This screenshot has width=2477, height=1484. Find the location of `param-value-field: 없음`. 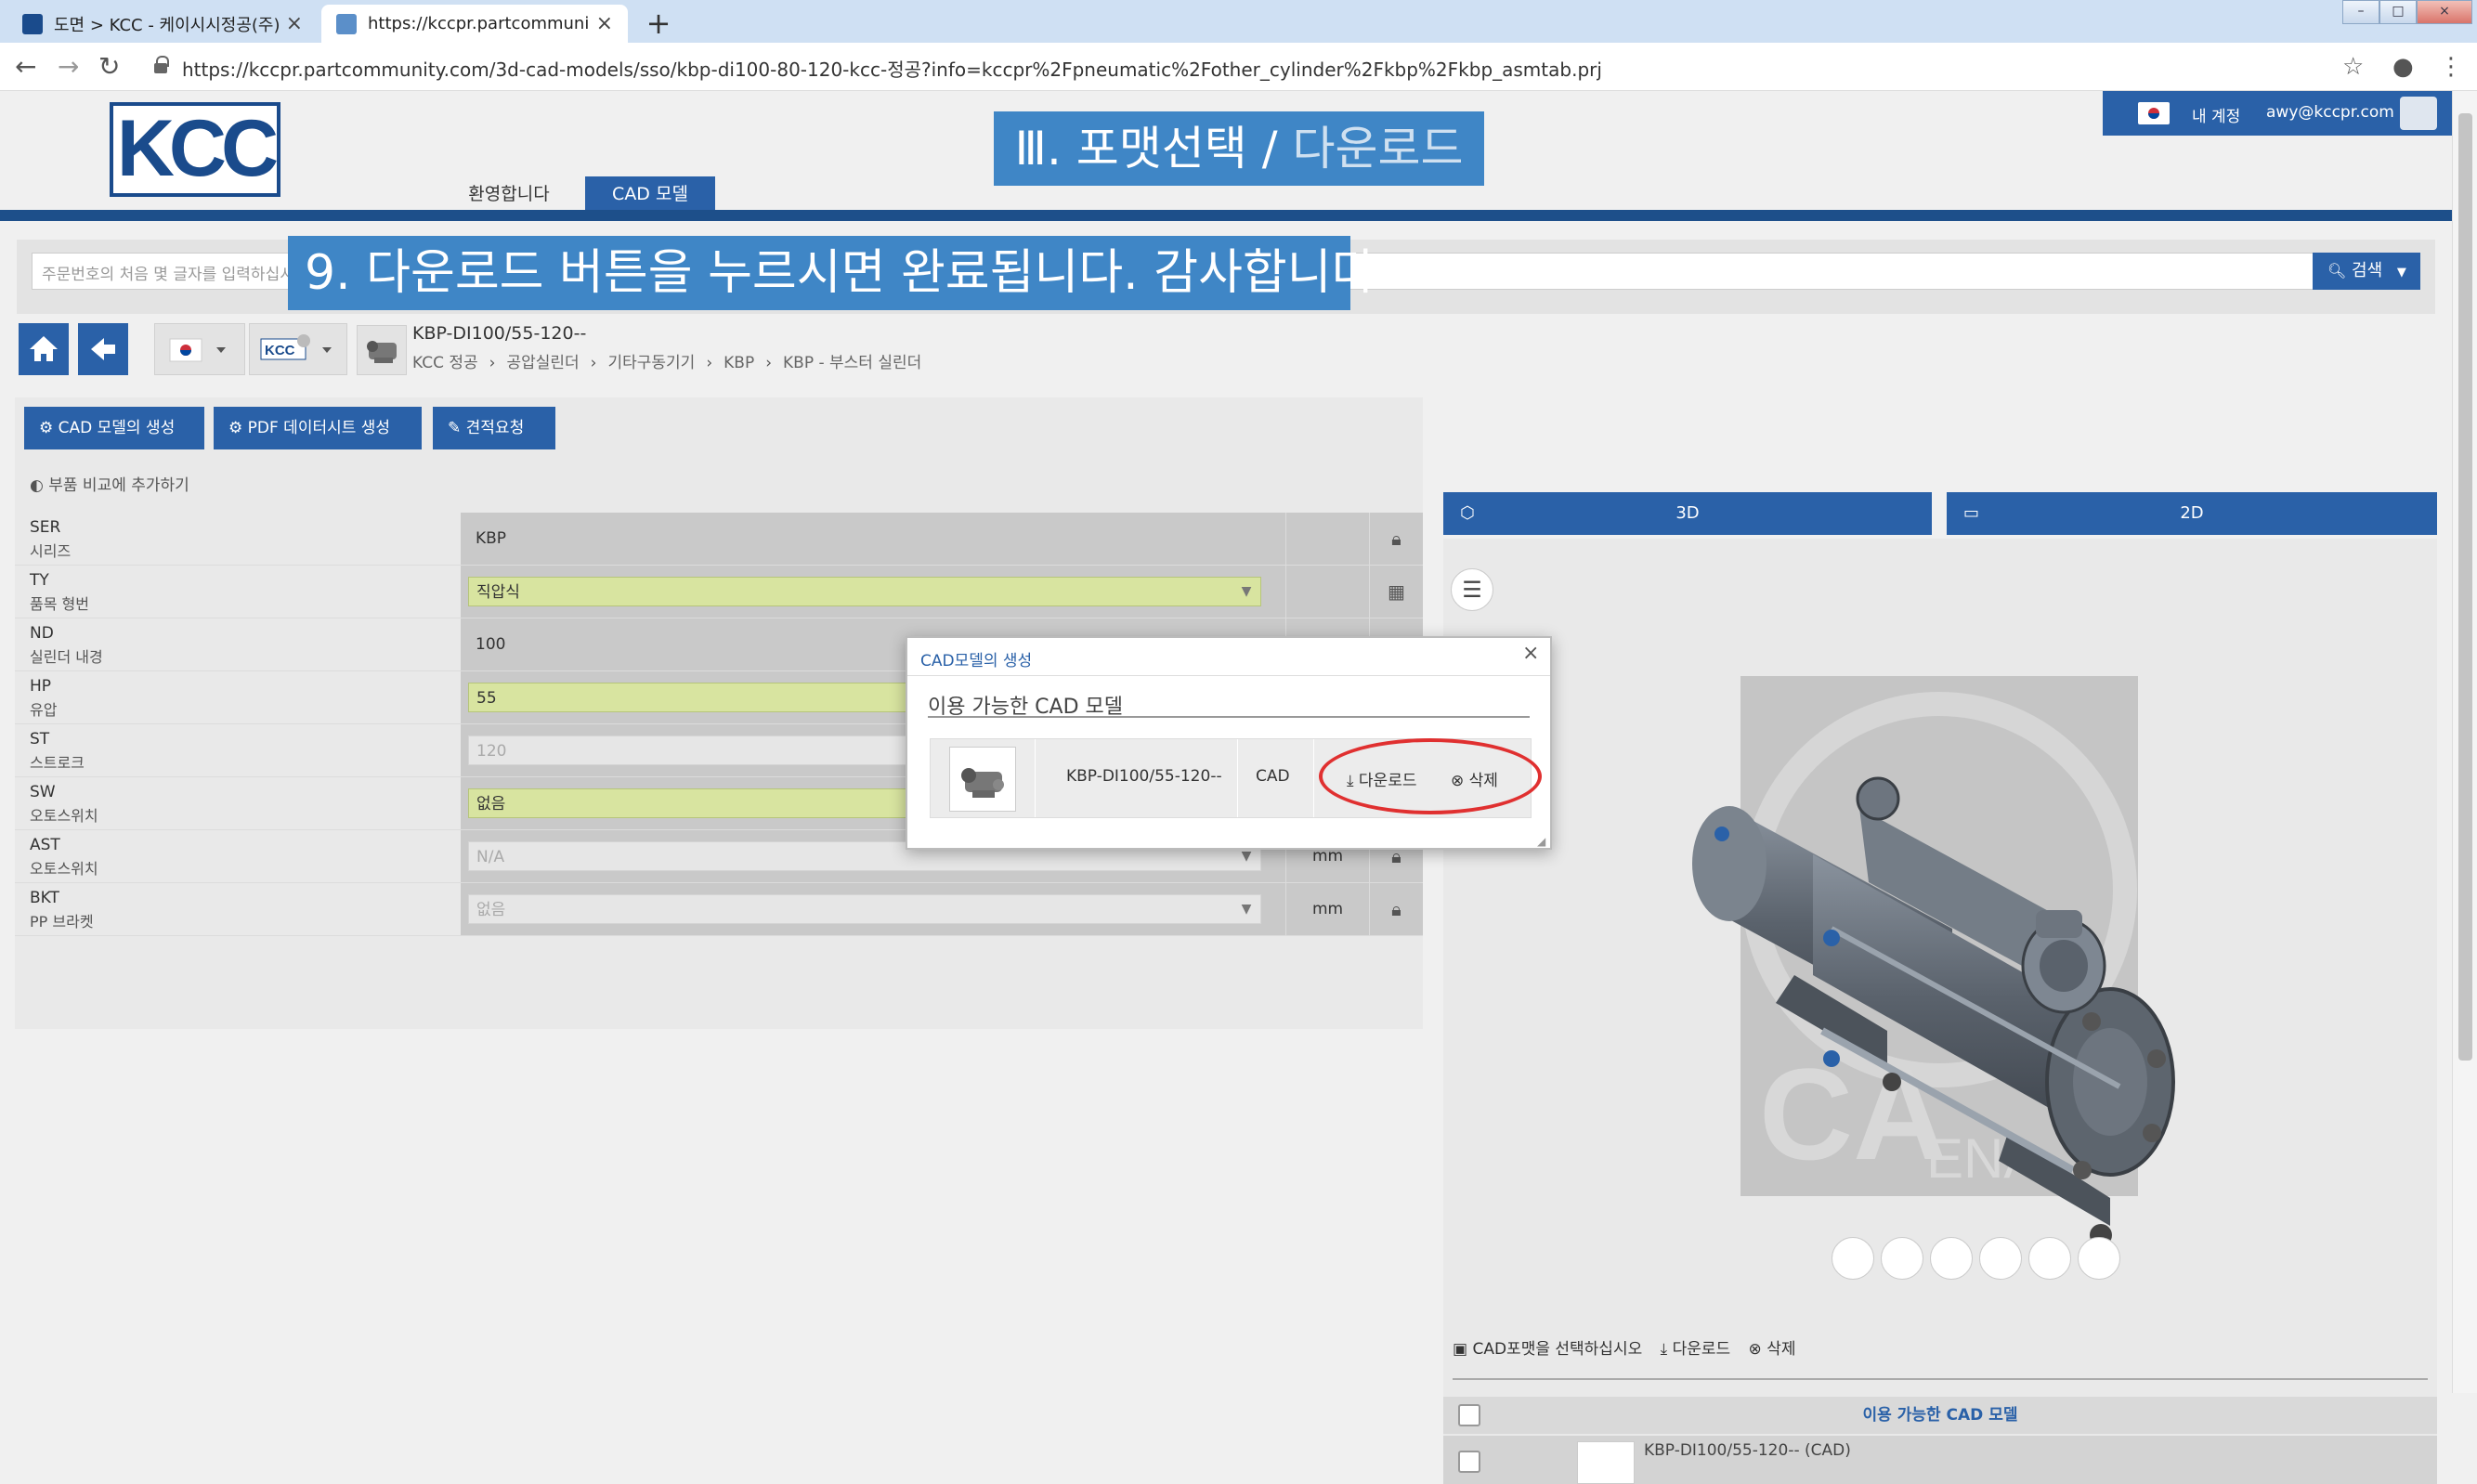

param-value-field: 없음 is located at coordinates (864, 909).